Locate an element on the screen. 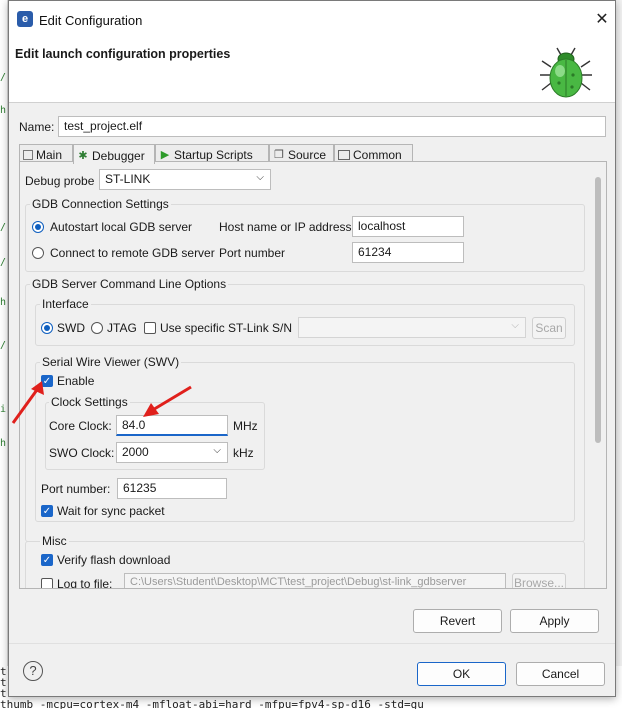 Image resolution: width=622 pixels, height=709 pixels. stlink-sn-select: ⌵ is located at coordinates (412, 327).